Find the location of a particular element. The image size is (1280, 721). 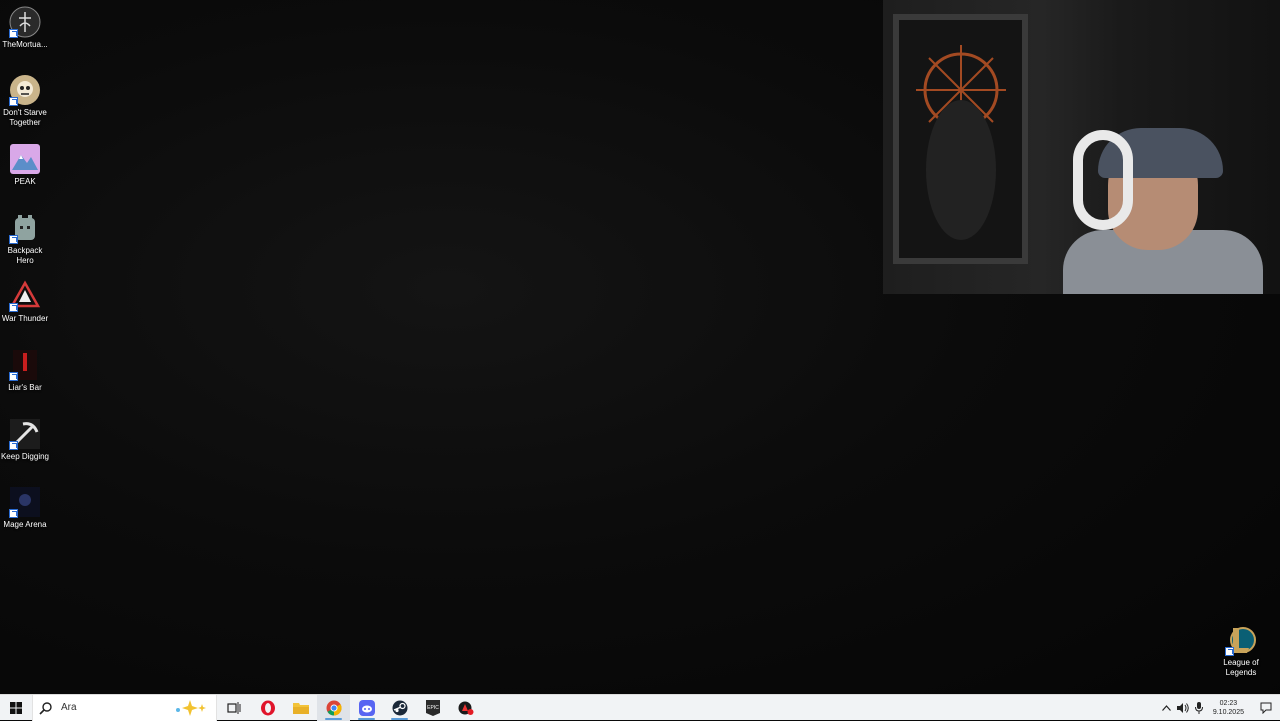

keep-digging-icon is located at coordinates (25, 434).